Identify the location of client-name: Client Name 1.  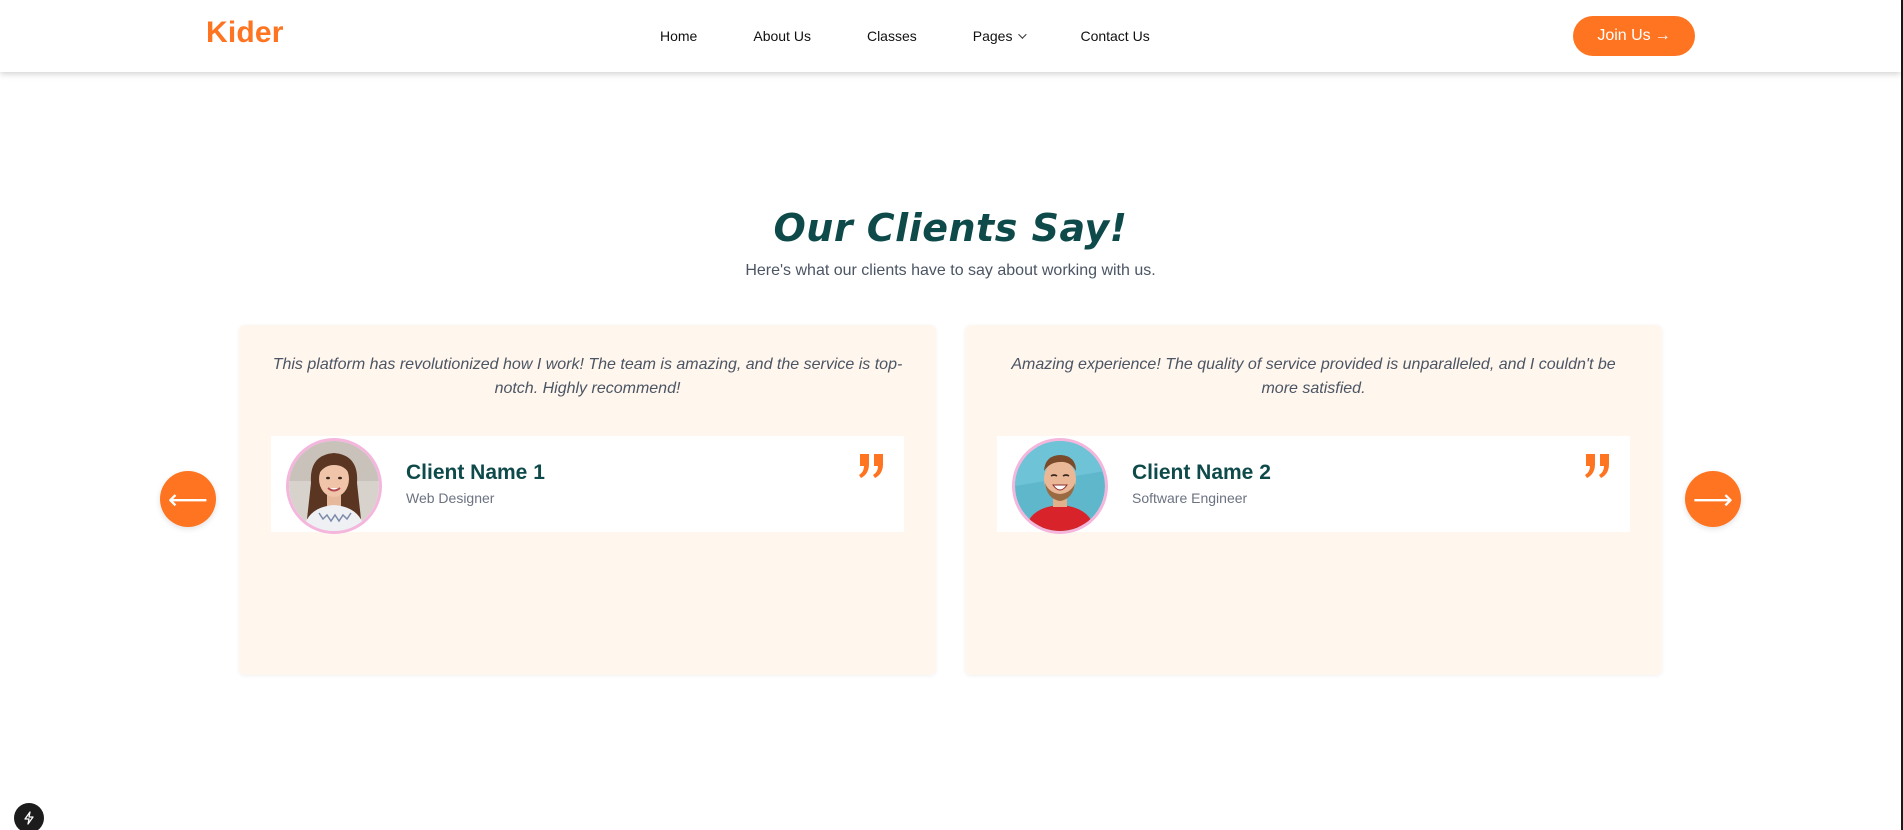
(475, 472).